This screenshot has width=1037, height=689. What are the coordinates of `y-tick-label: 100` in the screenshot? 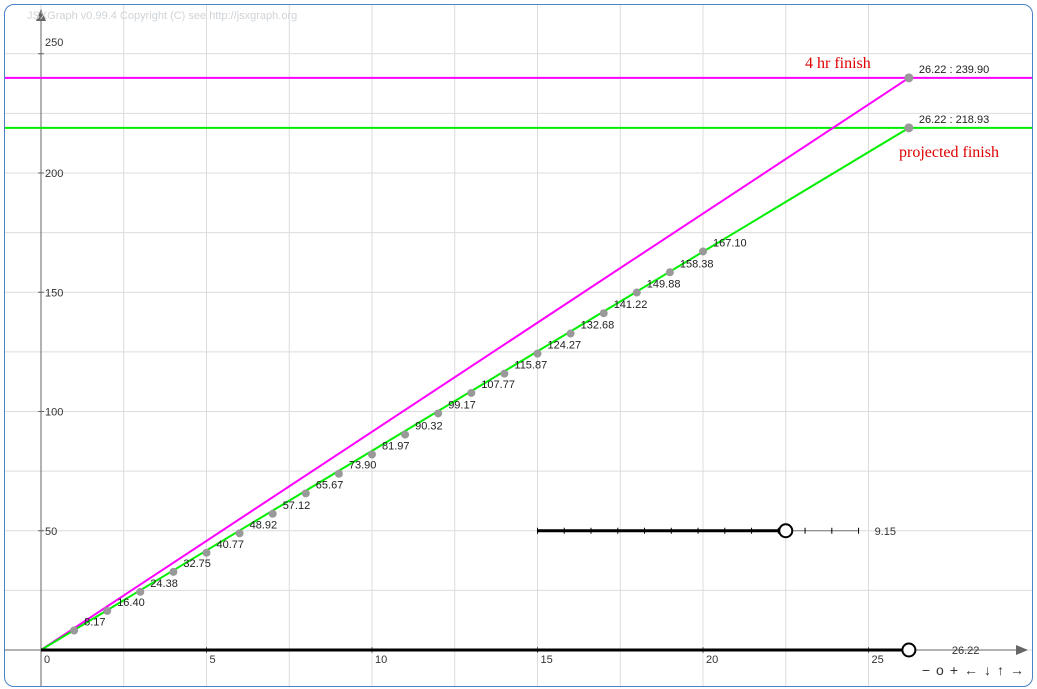 It's located at (54, 413).